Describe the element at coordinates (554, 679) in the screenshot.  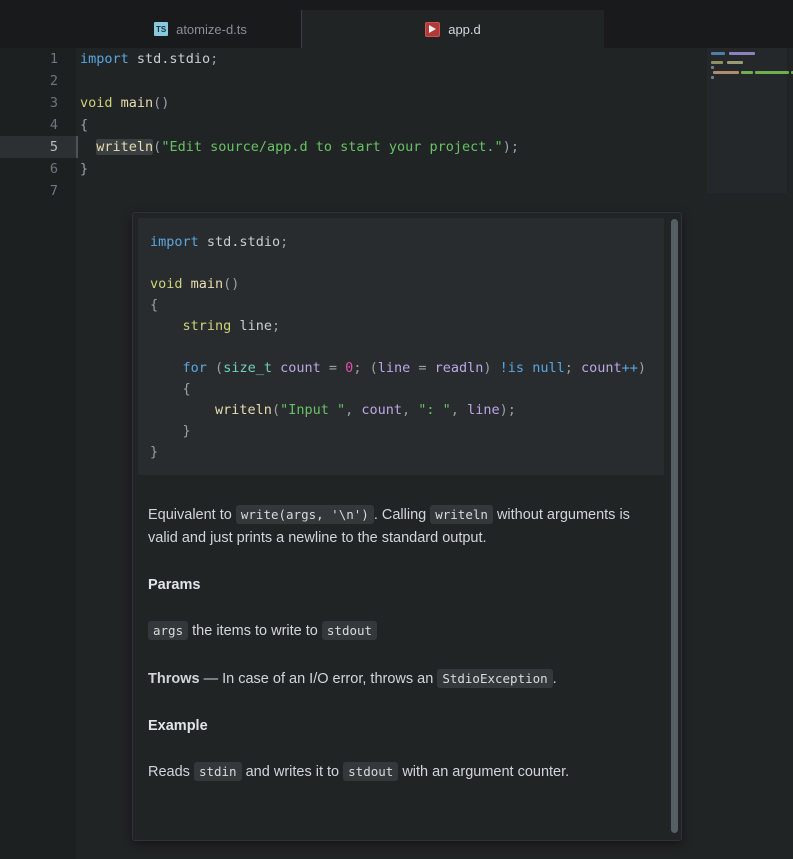
I see `throws-text-2: .` at that location.